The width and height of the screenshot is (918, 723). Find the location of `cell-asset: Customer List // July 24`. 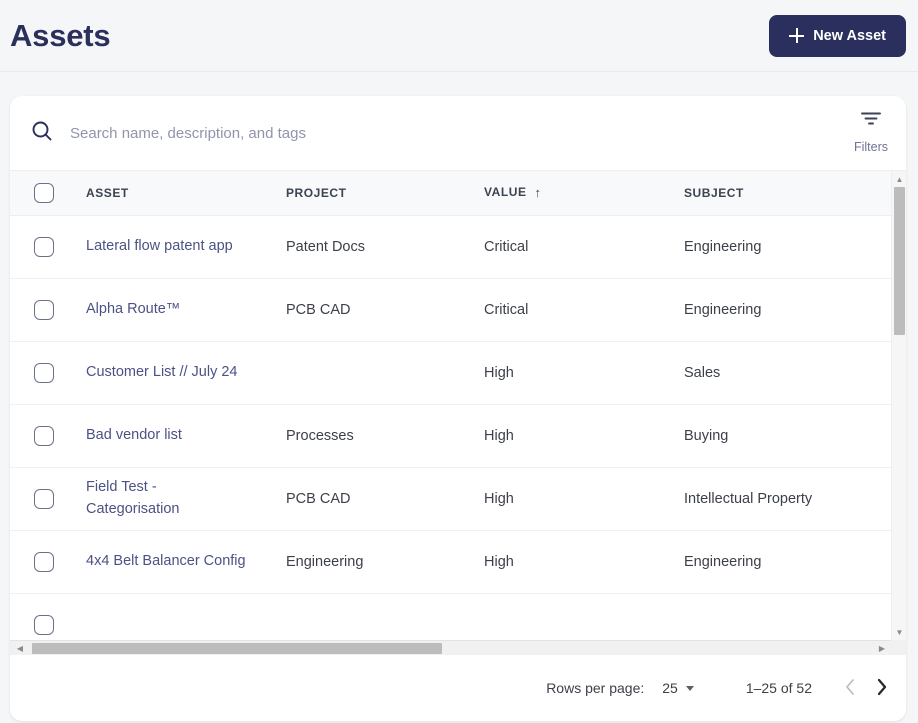

cell-asset: Customer List // July 24 is located at coordinates (172, 373).